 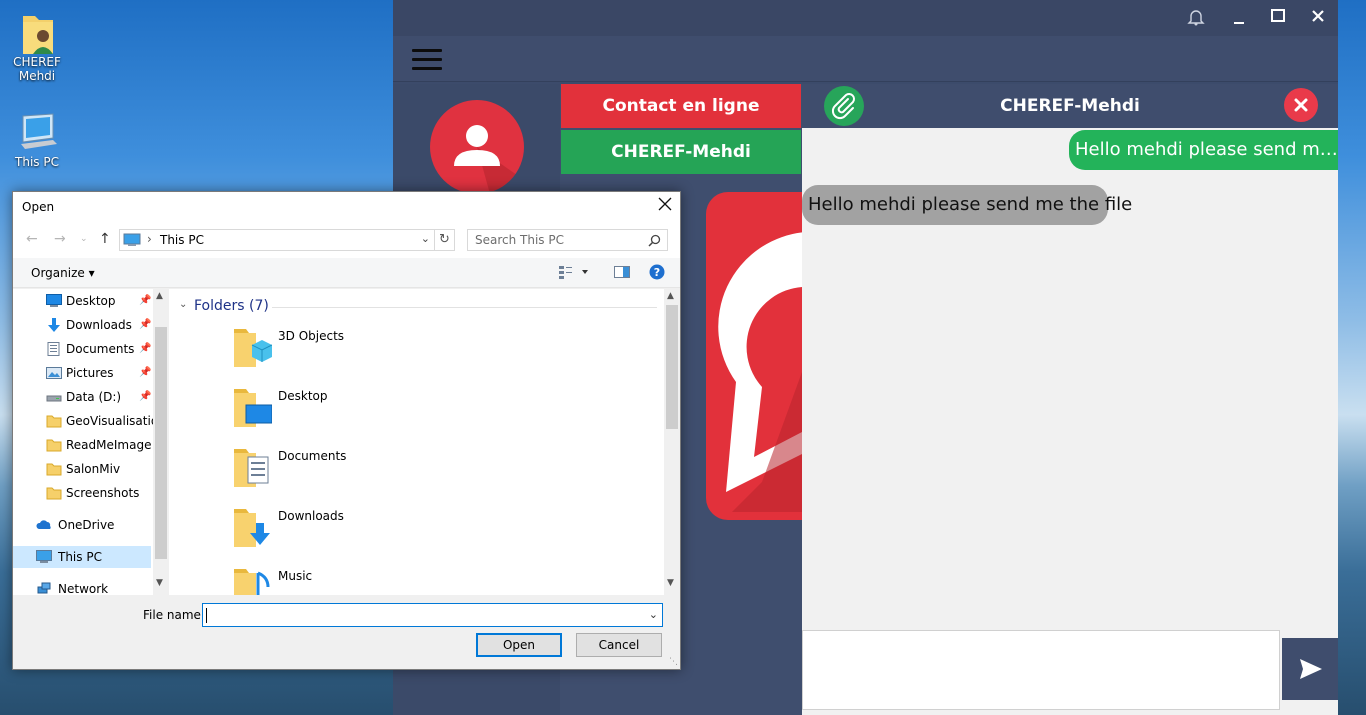 I want to click on open-button: Open, so click(x=519, y=645).